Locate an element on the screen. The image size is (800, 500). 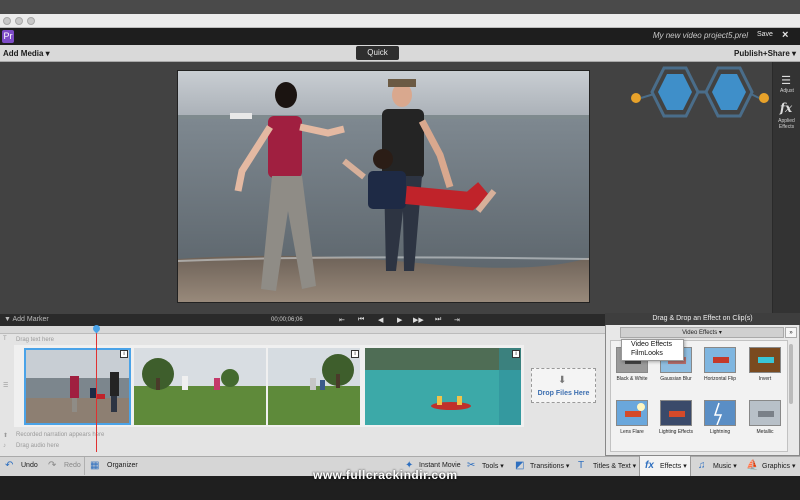
lighting-effects-effect-thumb is located at coordinates (676, 413).